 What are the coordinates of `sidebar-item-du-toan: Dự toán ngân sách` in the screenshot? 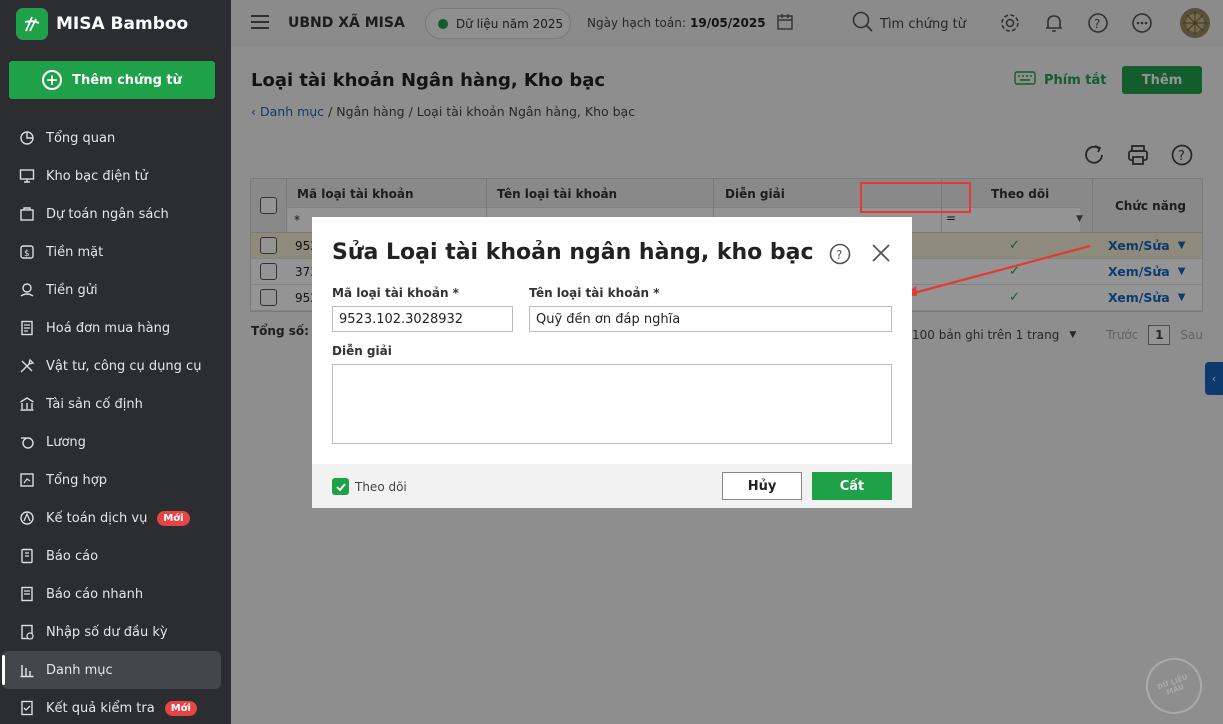 It's located at (111, 214).